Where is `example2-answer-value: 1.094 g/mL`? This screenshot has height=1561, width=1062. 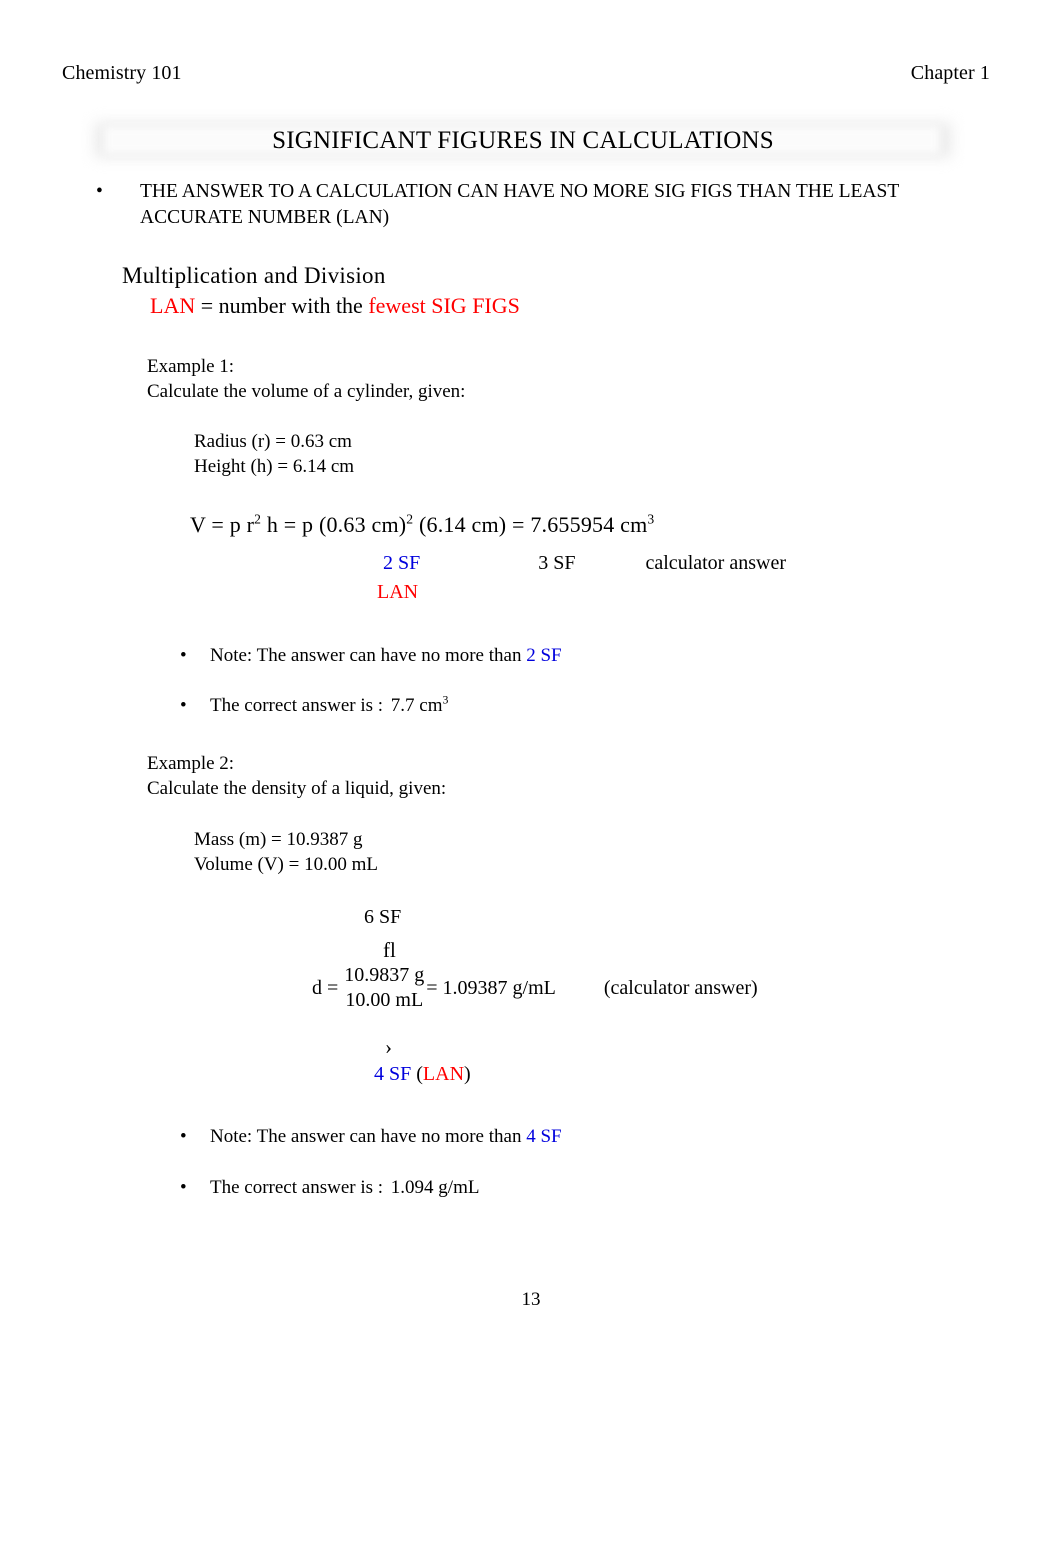
example2-answer-value: 1.094 g/mL is located at coordinates (435, 1188).